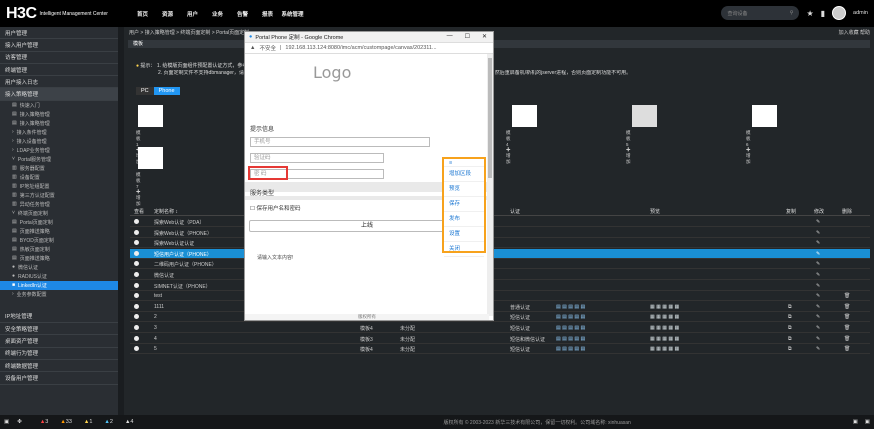 Image resolution: width=874 pixels, height=429 pixels. What do you see at coordinates (59, 222) in the screenshot?
I see `sidebar-sub: ▤ Portal页面定制` at bounding box center [59, 222].